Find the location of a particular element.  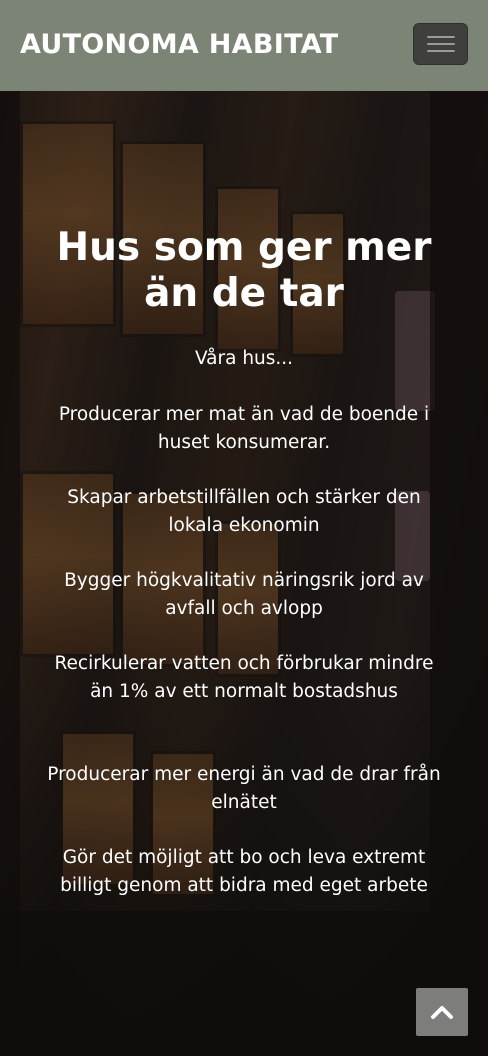

navbar: AUTONOMA HABITAT is located at coordinates (244, 45).